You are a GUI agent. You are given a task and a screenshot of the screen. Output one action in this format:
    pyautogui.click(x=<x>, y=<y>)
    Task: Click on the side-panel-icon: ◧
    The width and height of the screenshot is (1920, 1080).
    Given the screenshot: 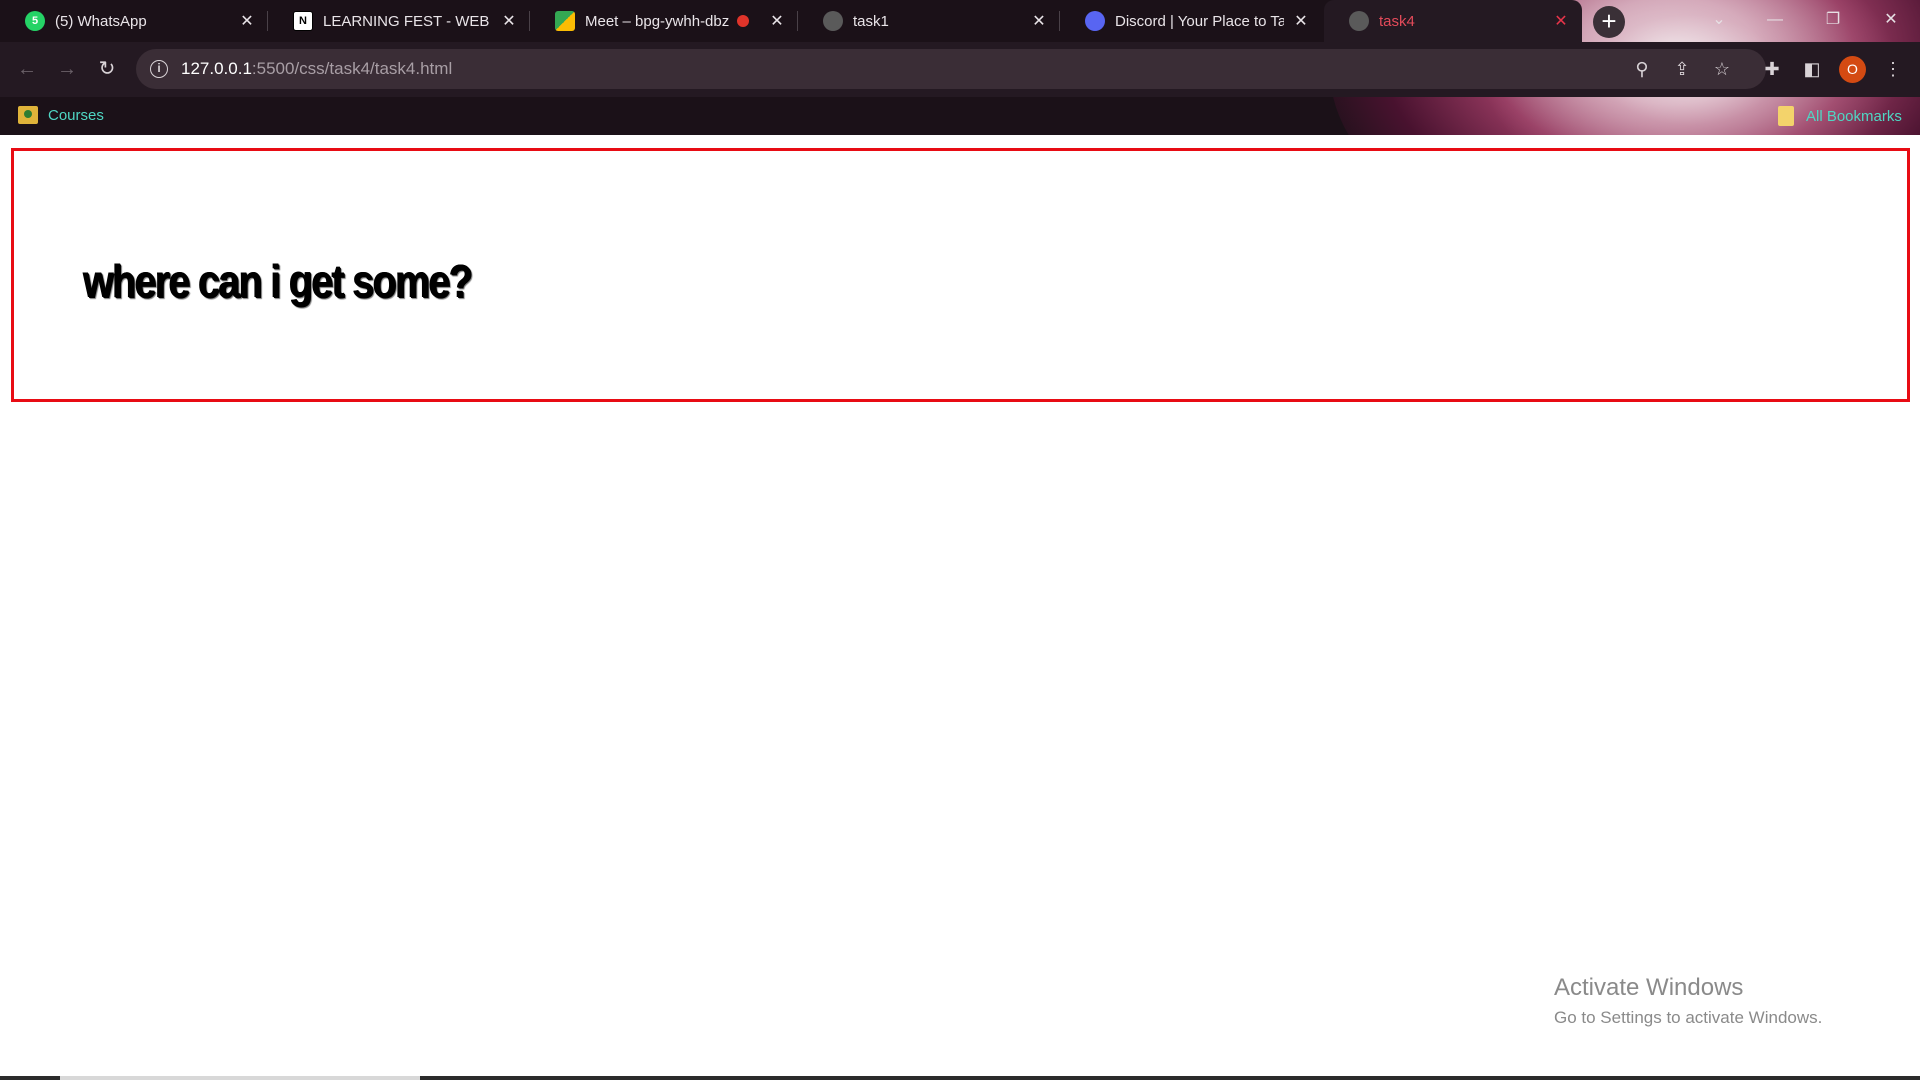 What is the action you would take?
    pyautogui.click(x=1812, y=69)
    